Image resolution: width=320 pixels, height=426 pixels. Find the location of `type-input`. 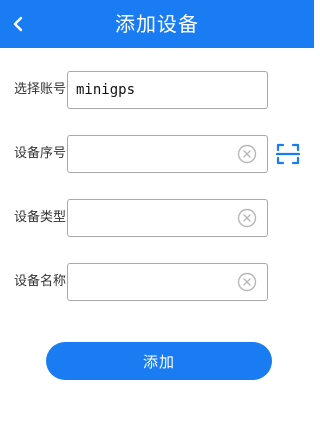

type-input is located at coordinates (152, 218).